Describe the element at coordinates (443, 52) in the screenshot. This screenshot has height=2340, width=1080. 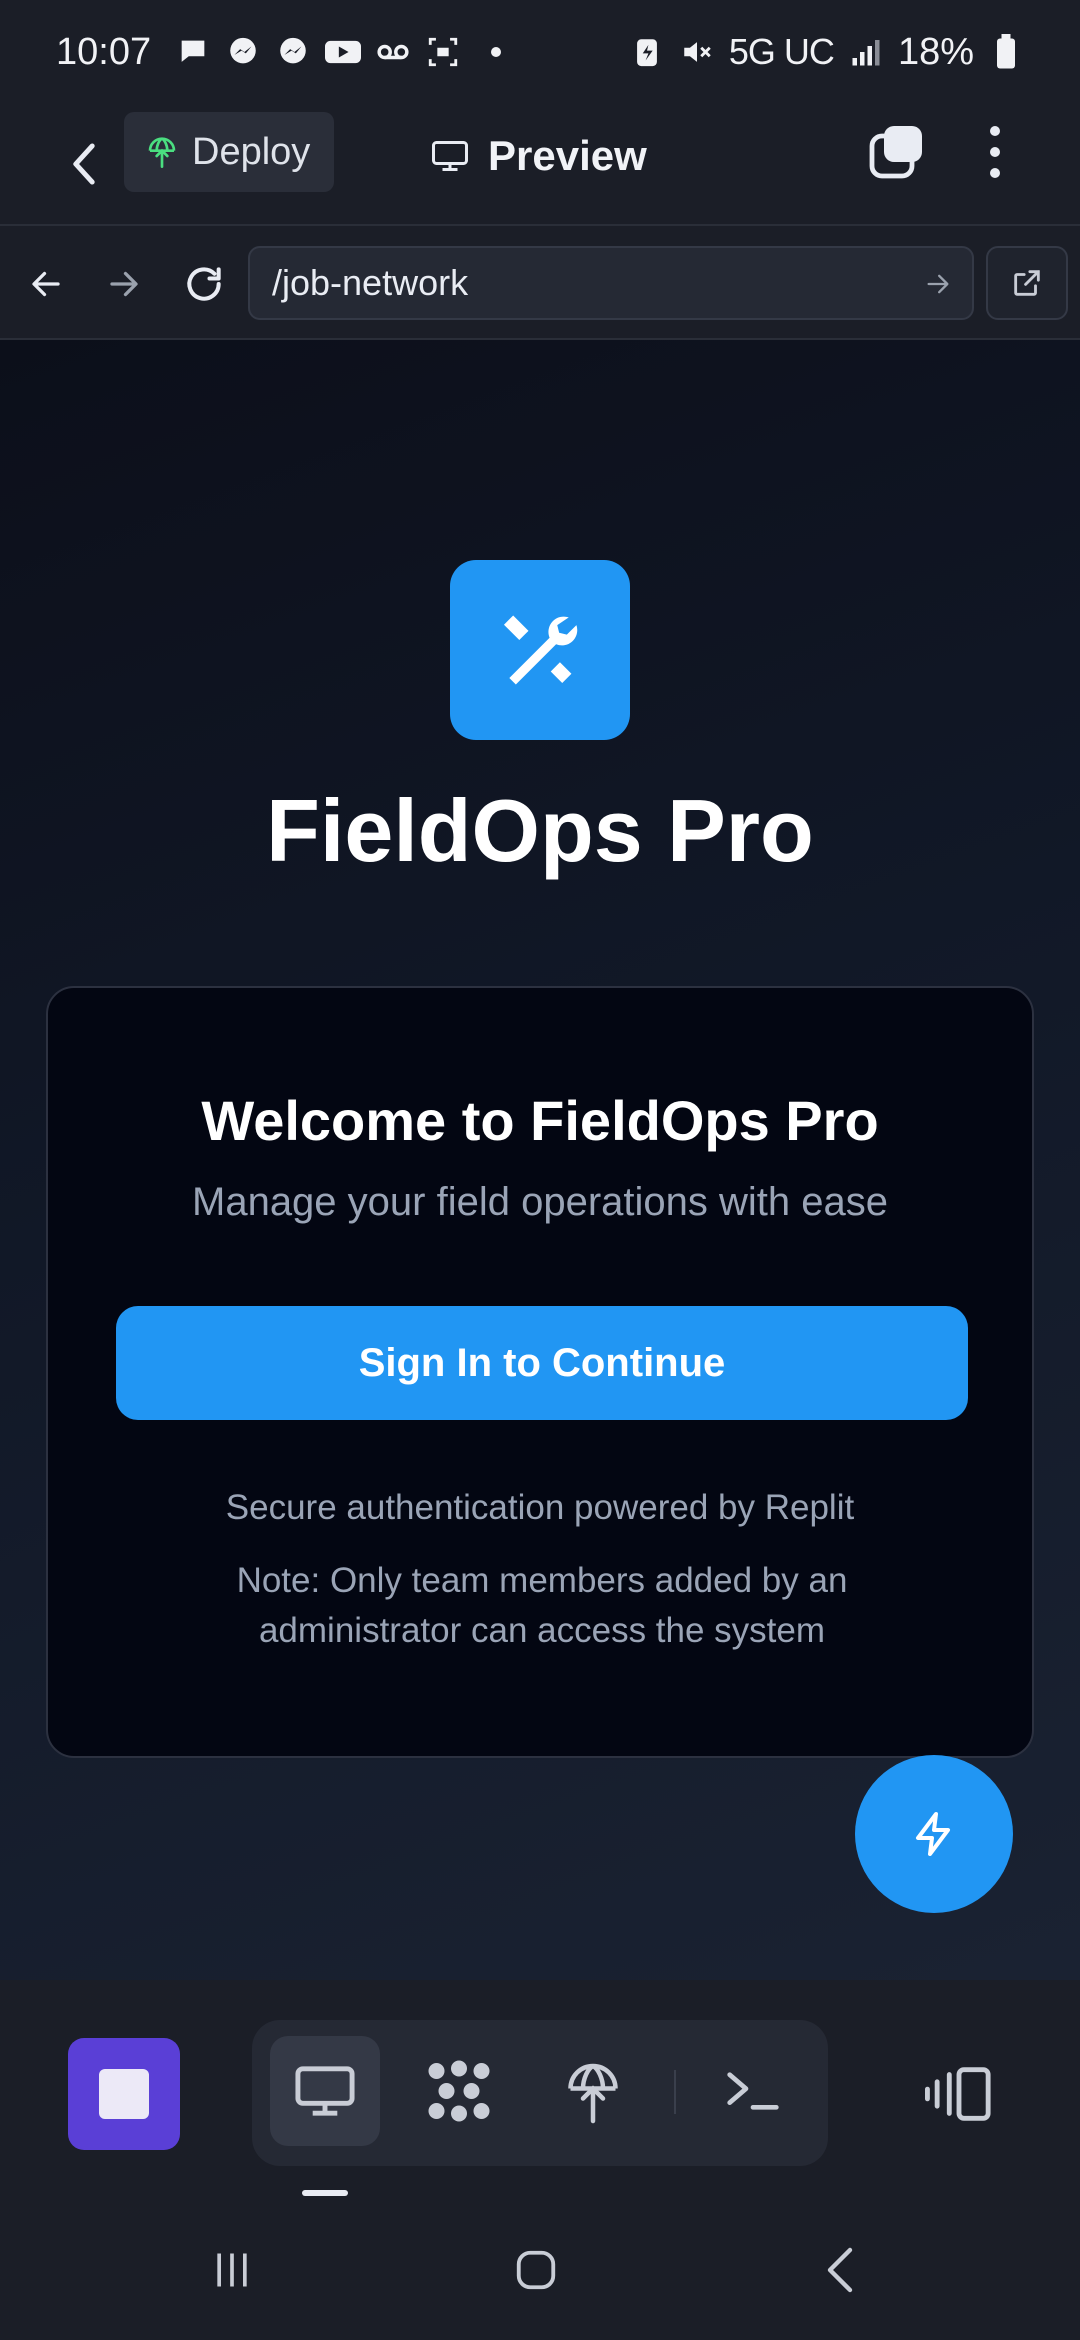
I see `screen-record-icon` at that location.